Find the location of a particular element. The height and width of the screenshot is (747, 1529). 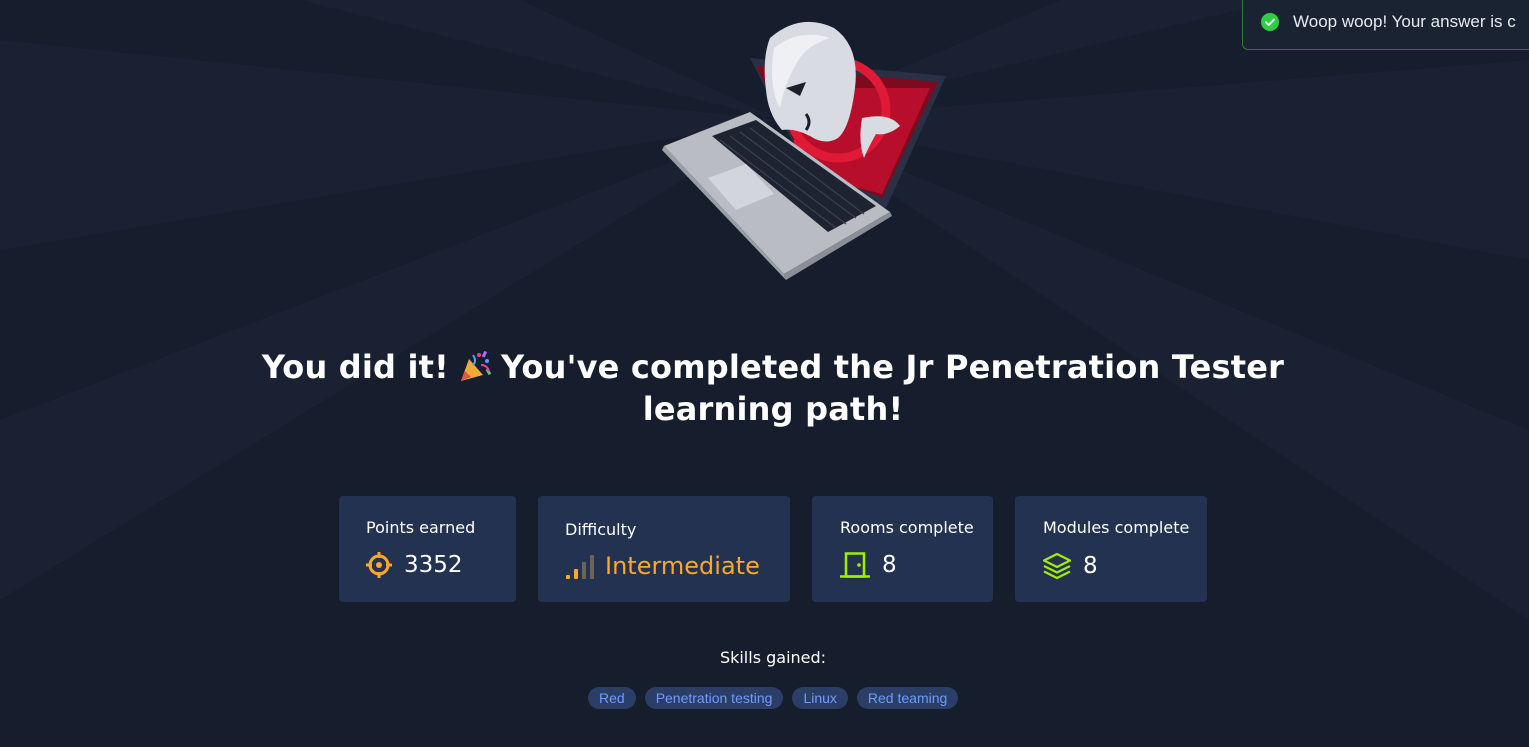

points-earned-card: Points earned 3352 is located at coordinates (427, 549).